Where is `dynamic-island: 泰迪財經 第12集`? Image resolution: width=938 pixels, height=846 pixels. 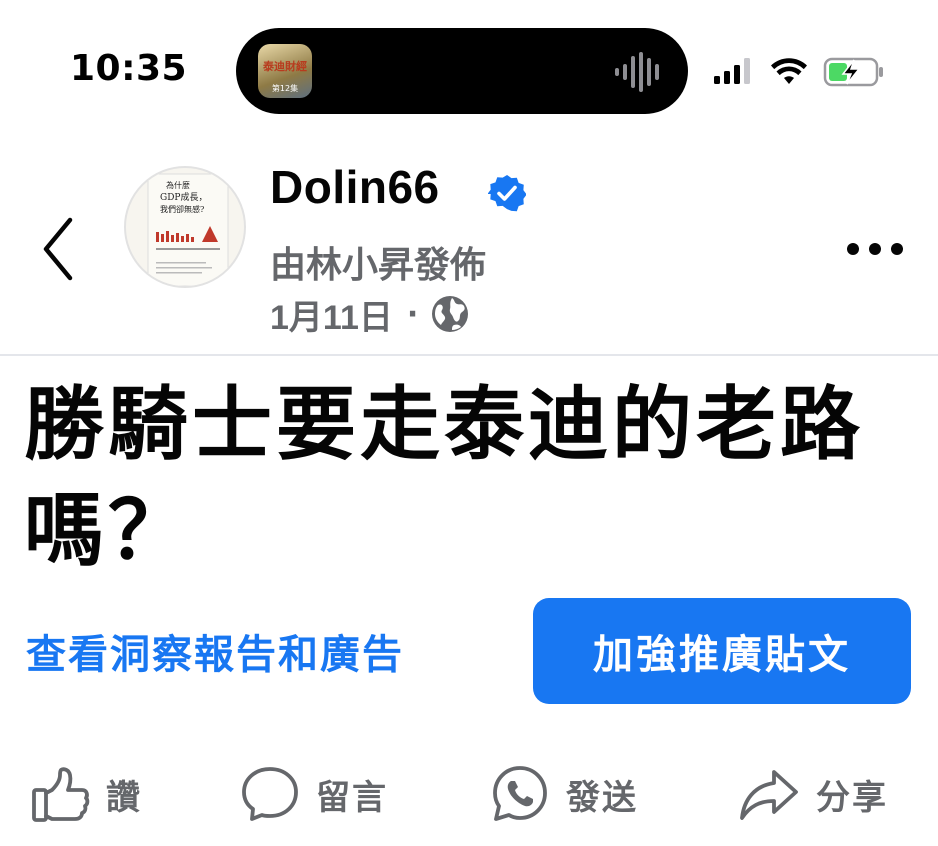
dynamic-island: 泰迪財經 第12集 is located at coordinates (462, 71).